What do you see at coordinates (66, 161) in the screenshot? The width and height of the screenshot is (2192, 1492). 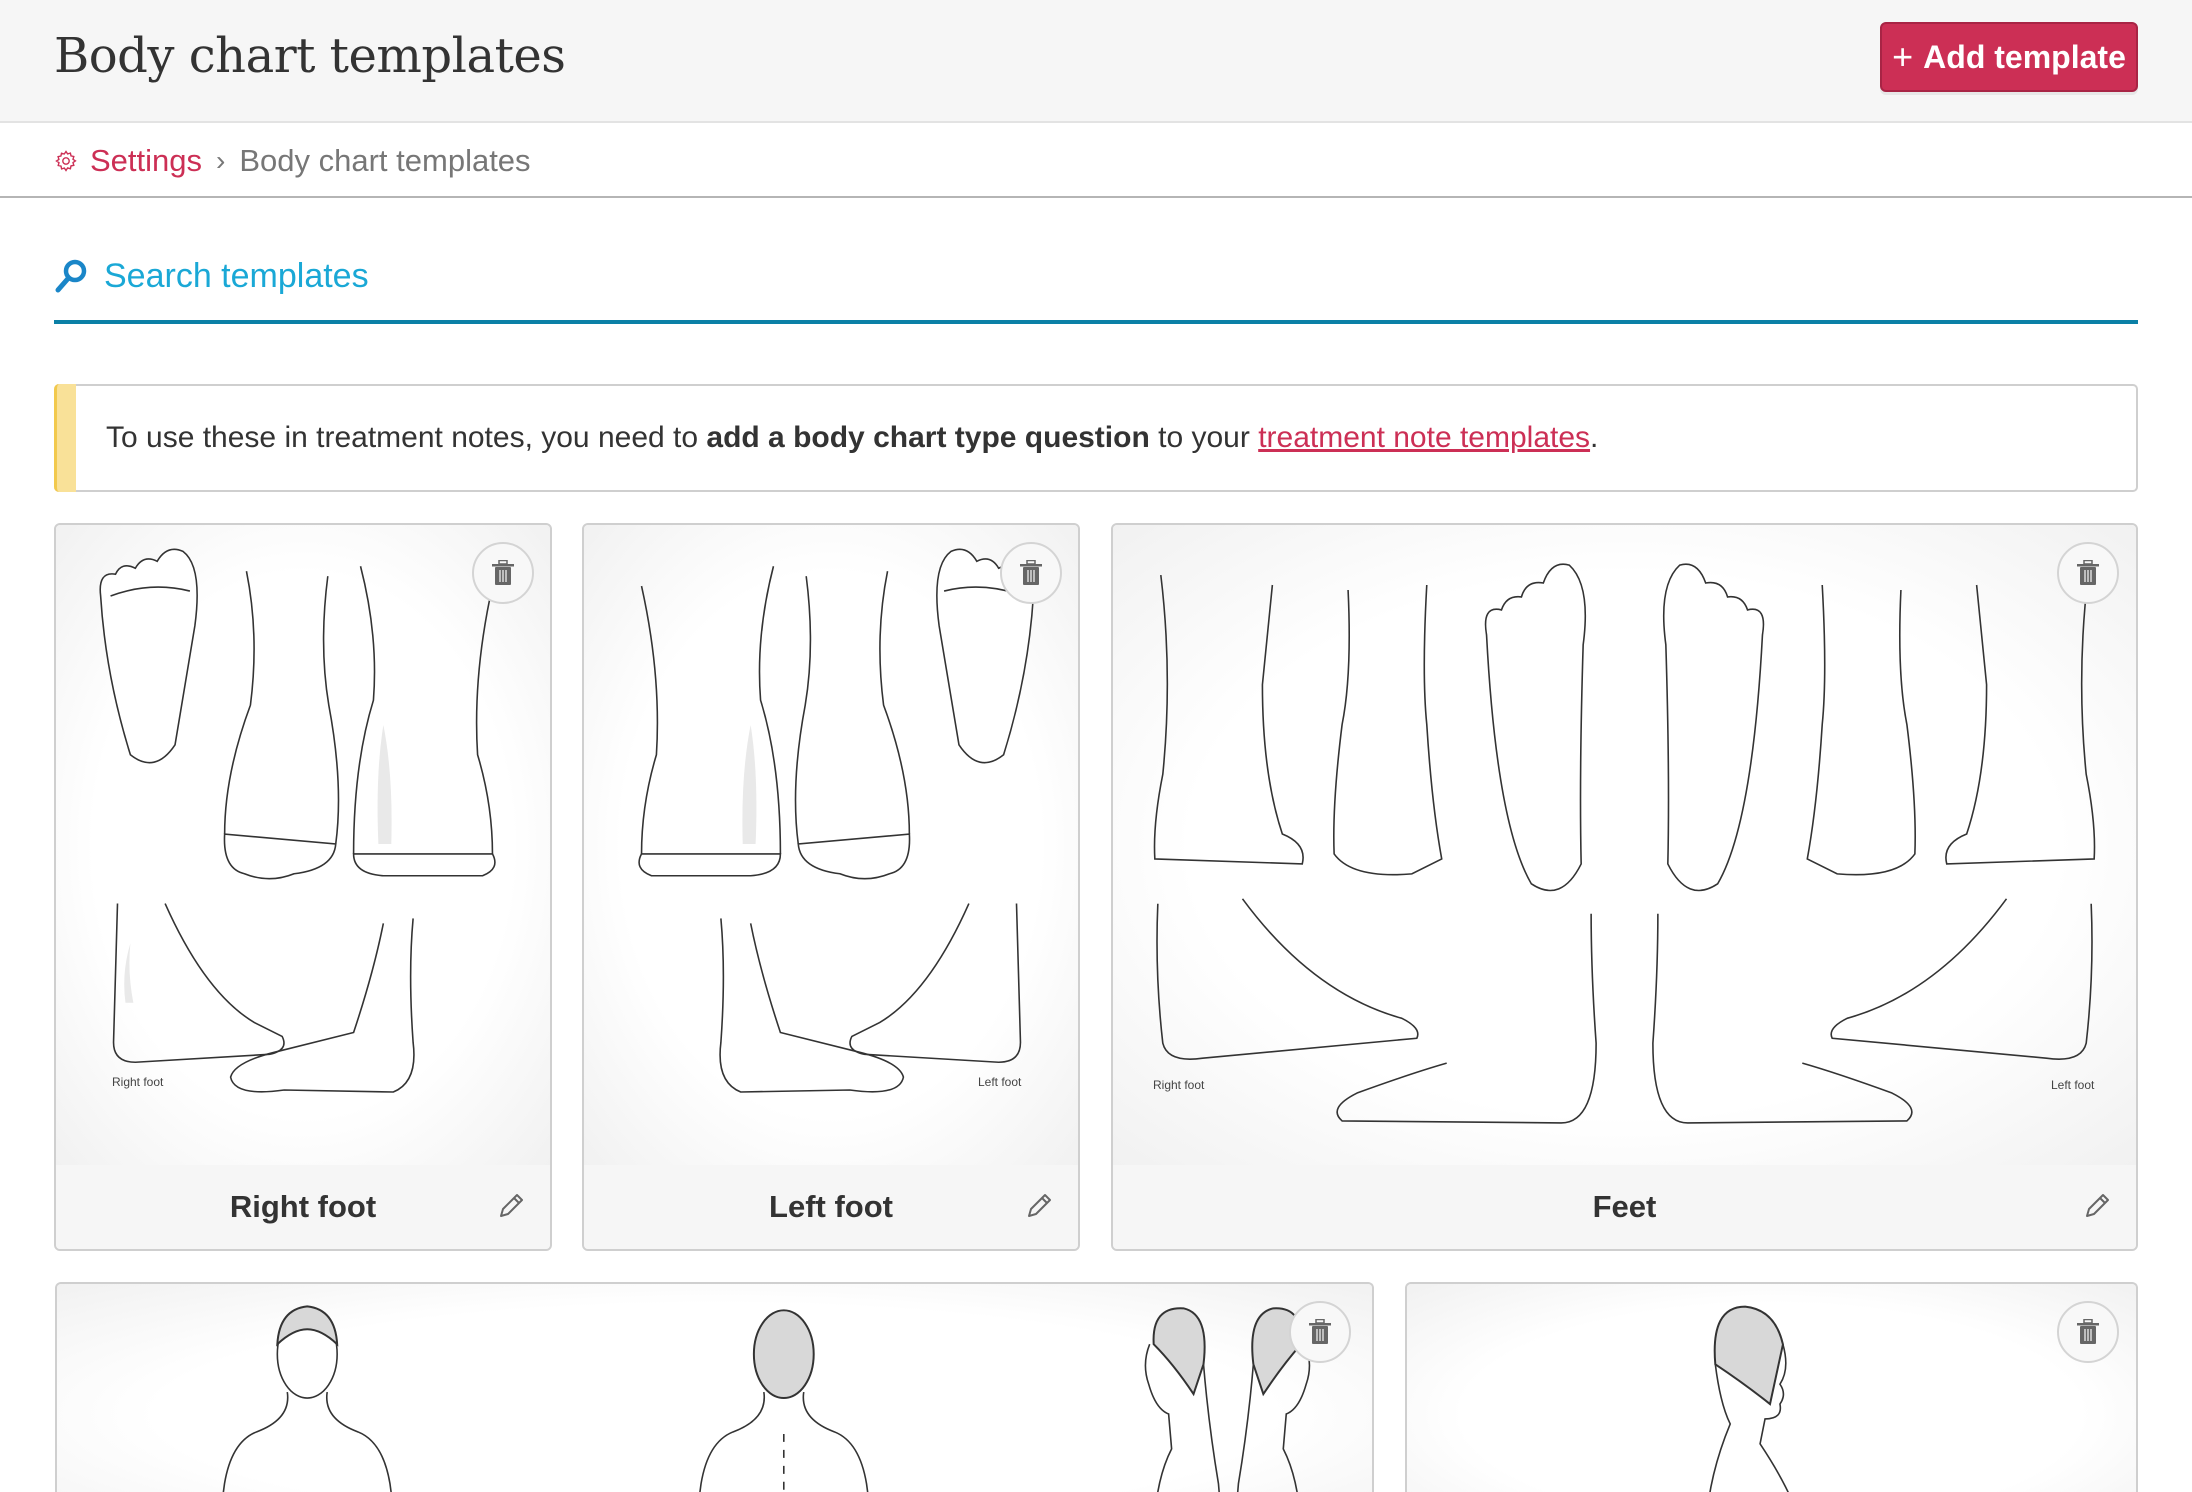 I see `gear-icon` at bounding box center [66, 161].